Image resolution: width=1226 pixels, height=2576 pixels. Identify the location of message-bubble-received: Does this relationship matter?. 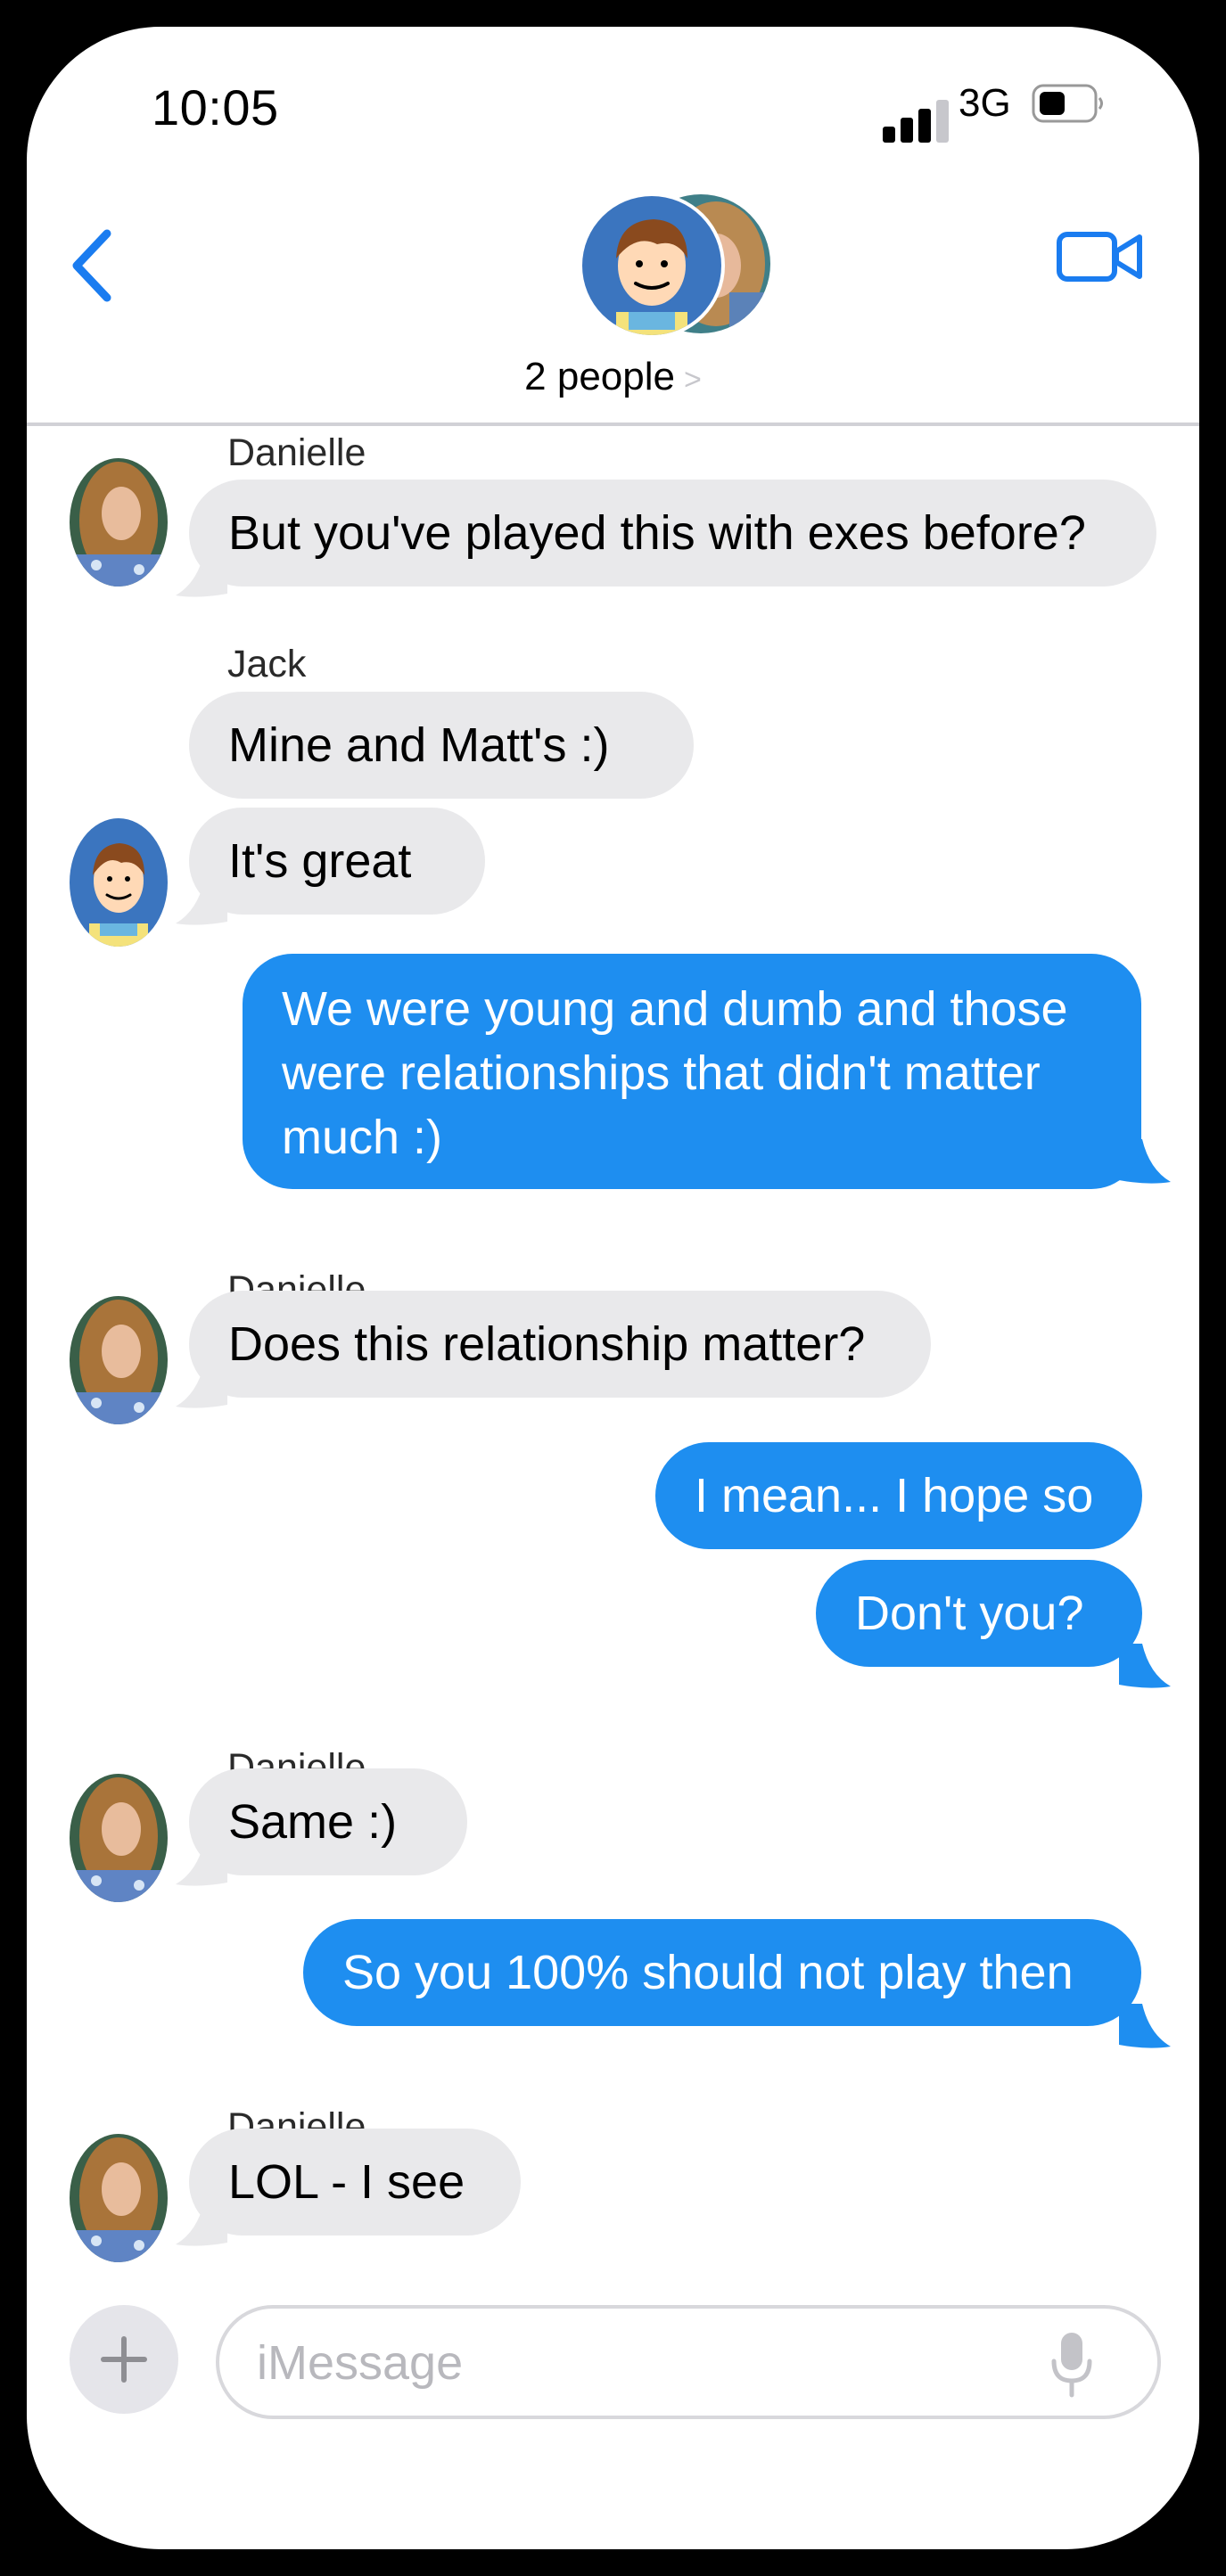
(560, 1344).